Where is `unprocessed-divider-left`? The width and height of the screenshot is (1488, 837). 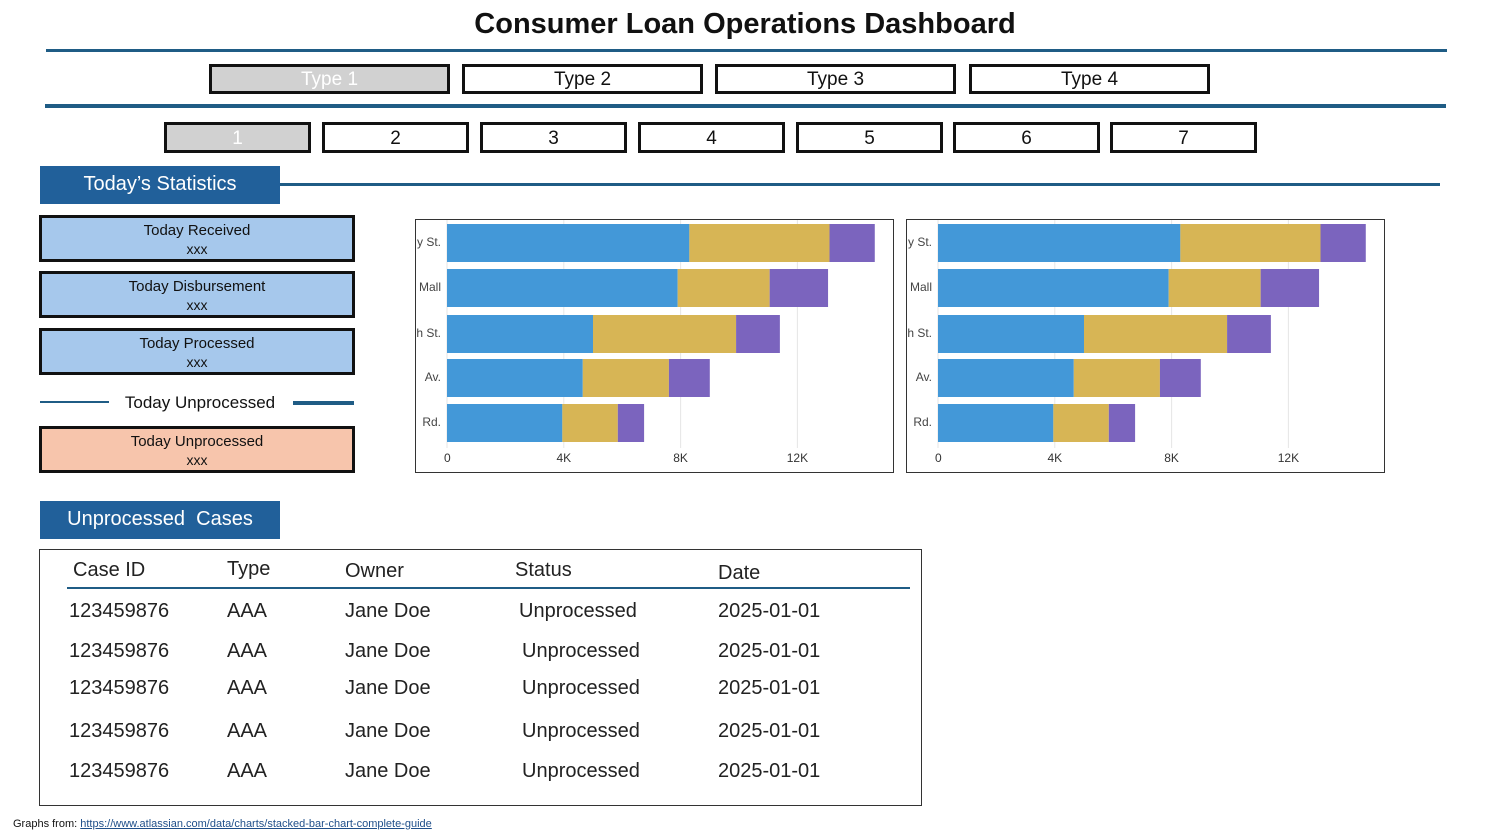
unprocessed-divider-left is located at coordinates (74, 402).